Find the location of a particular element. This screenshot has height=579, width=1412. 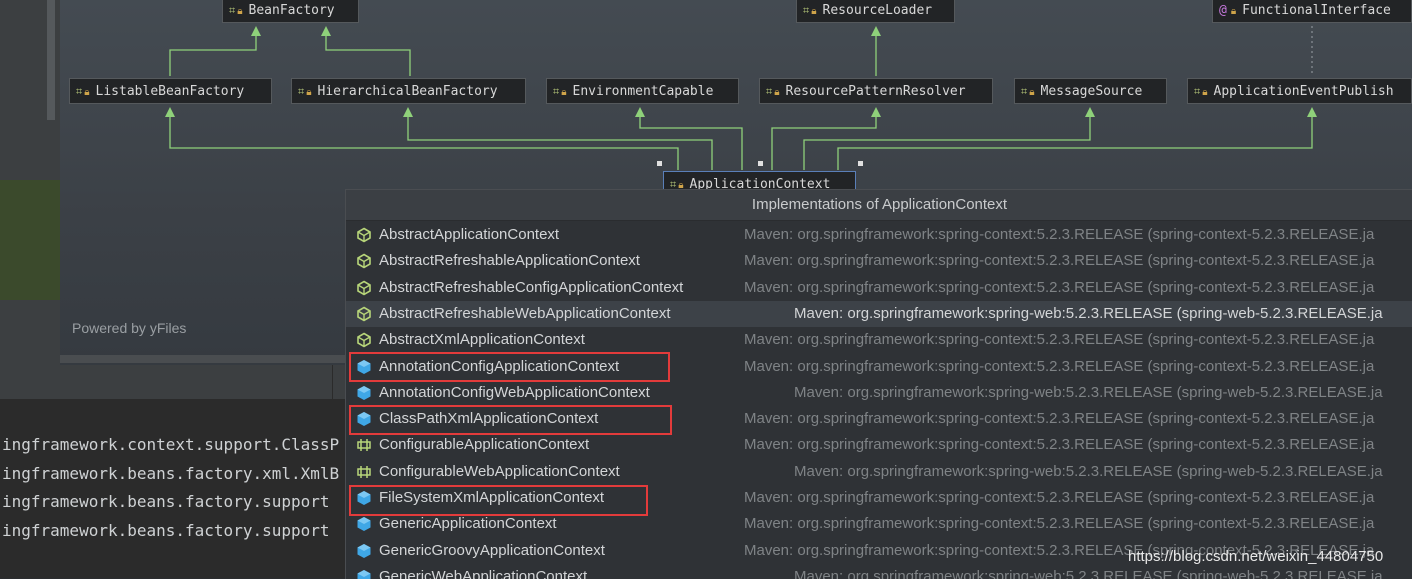

powered-by-label: Powered by yFiles is located at coordinates (129, 328).